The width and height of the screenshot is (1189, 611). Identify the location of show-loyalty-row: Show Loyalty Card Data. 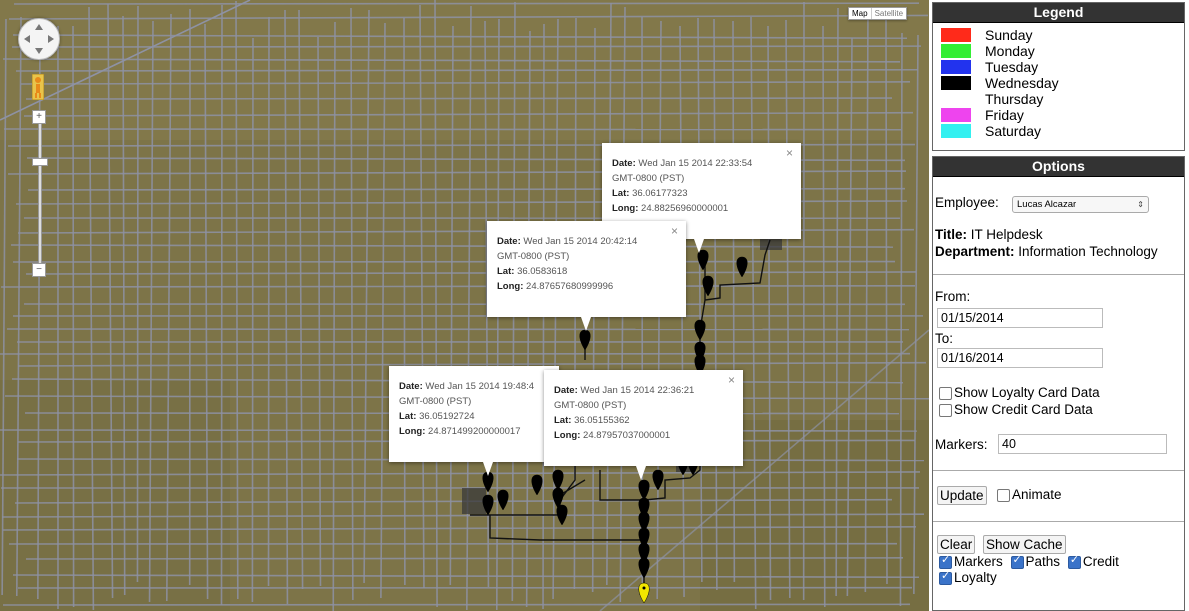
(1019, 392).